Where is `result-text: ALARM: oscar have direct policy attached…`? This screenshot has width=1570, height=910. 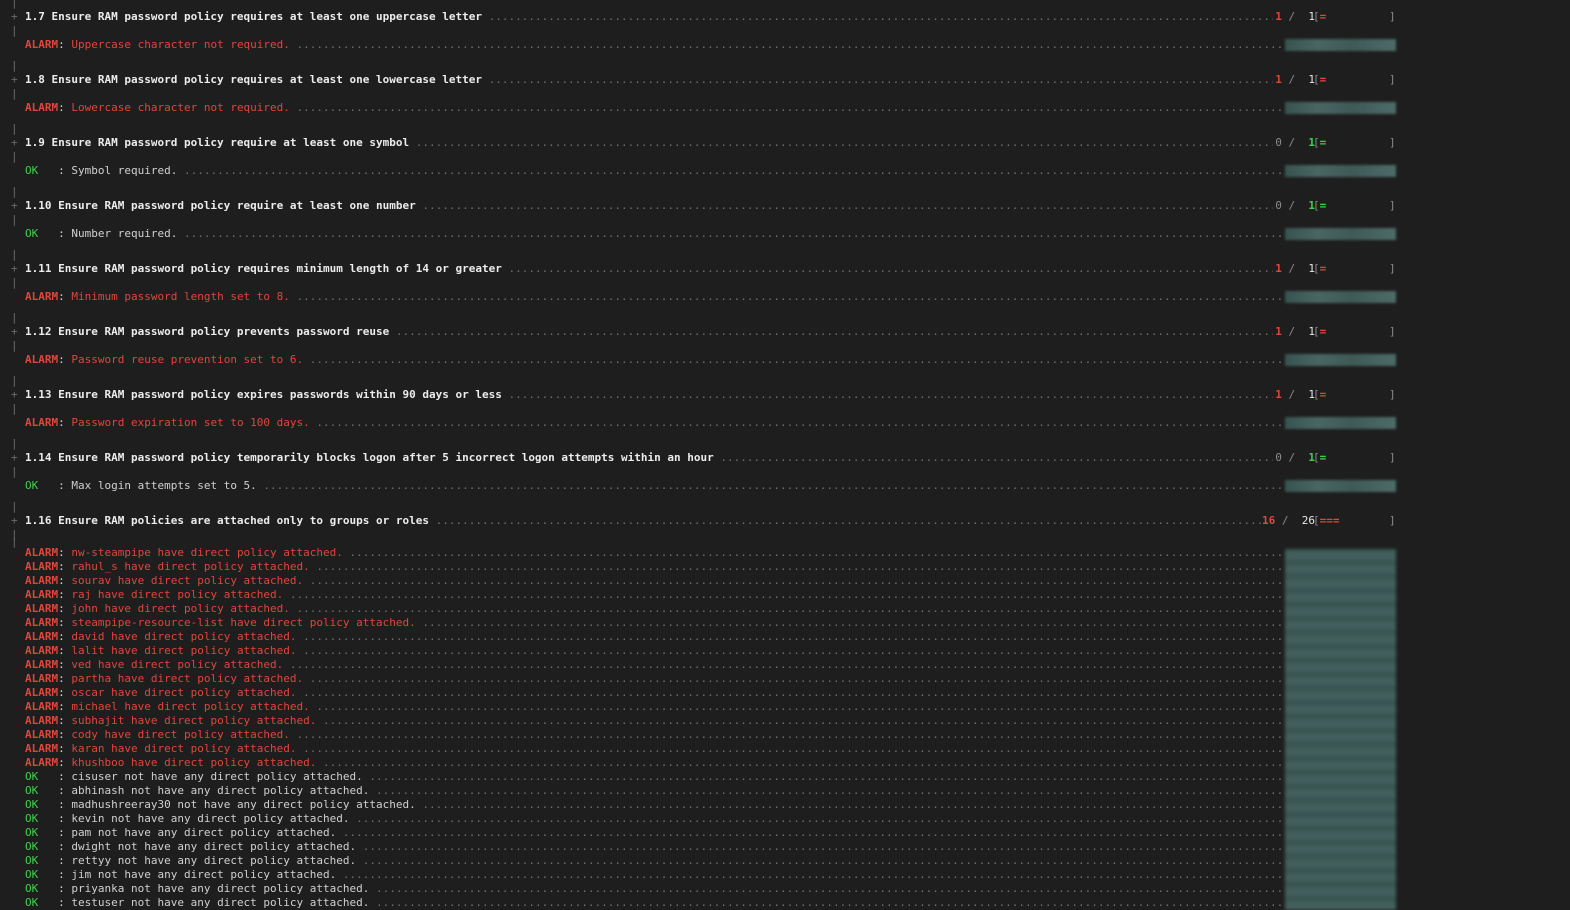 result-text: ALARM: oscar have direct policy attached… is located at coordinates (654, 693).